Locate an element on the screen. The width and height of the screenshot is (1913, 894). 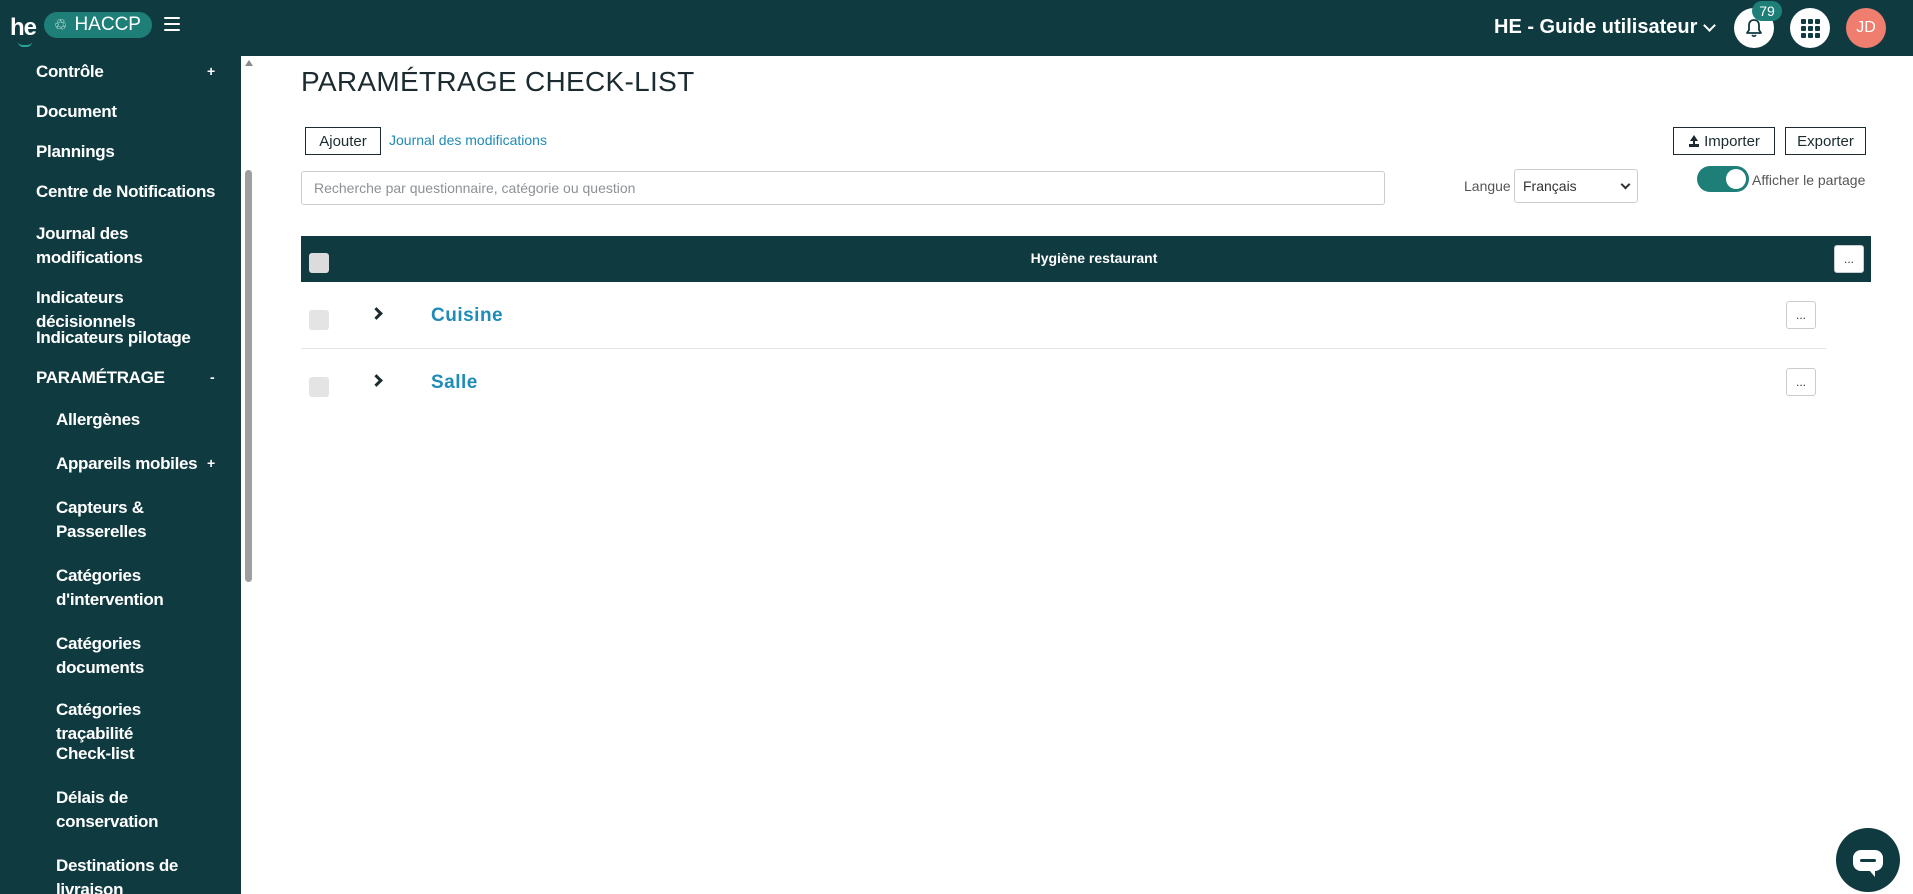
add-button: Ajouter is located at coordinates (343, 141).